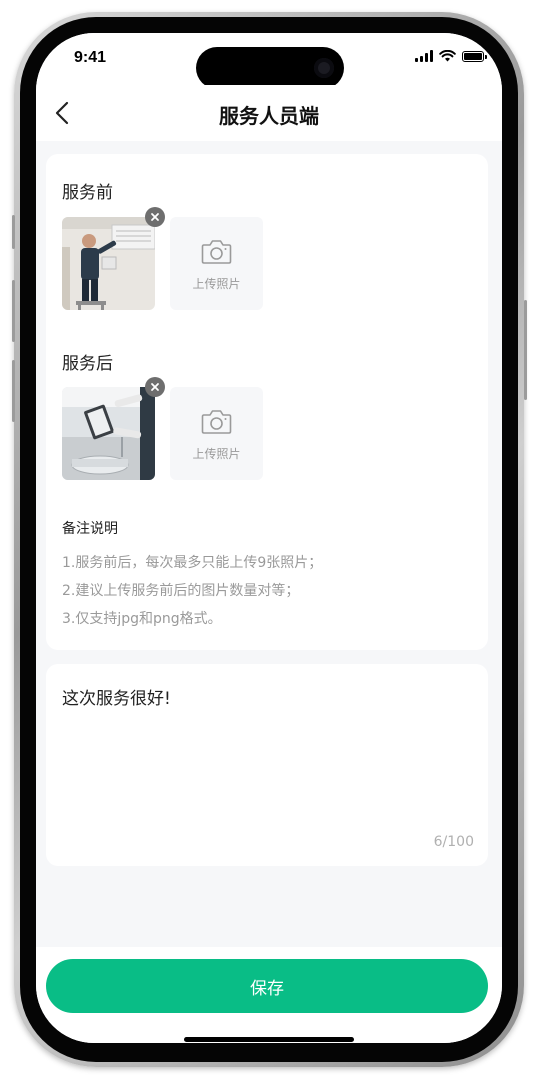  Describe the element at coordinates (453, 842) in the screenshot. I see `char-counter: 6/100` at that location.